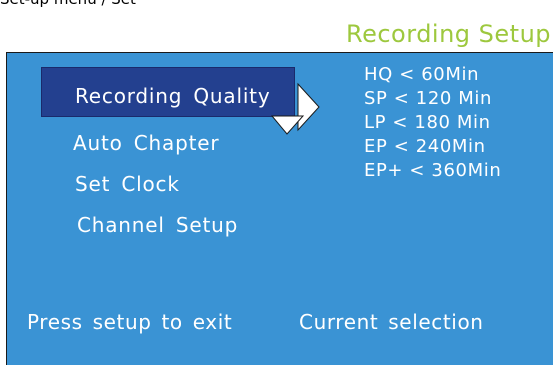  I want to click on menu-item-set-clock: Set Clock, so click(127, 184).